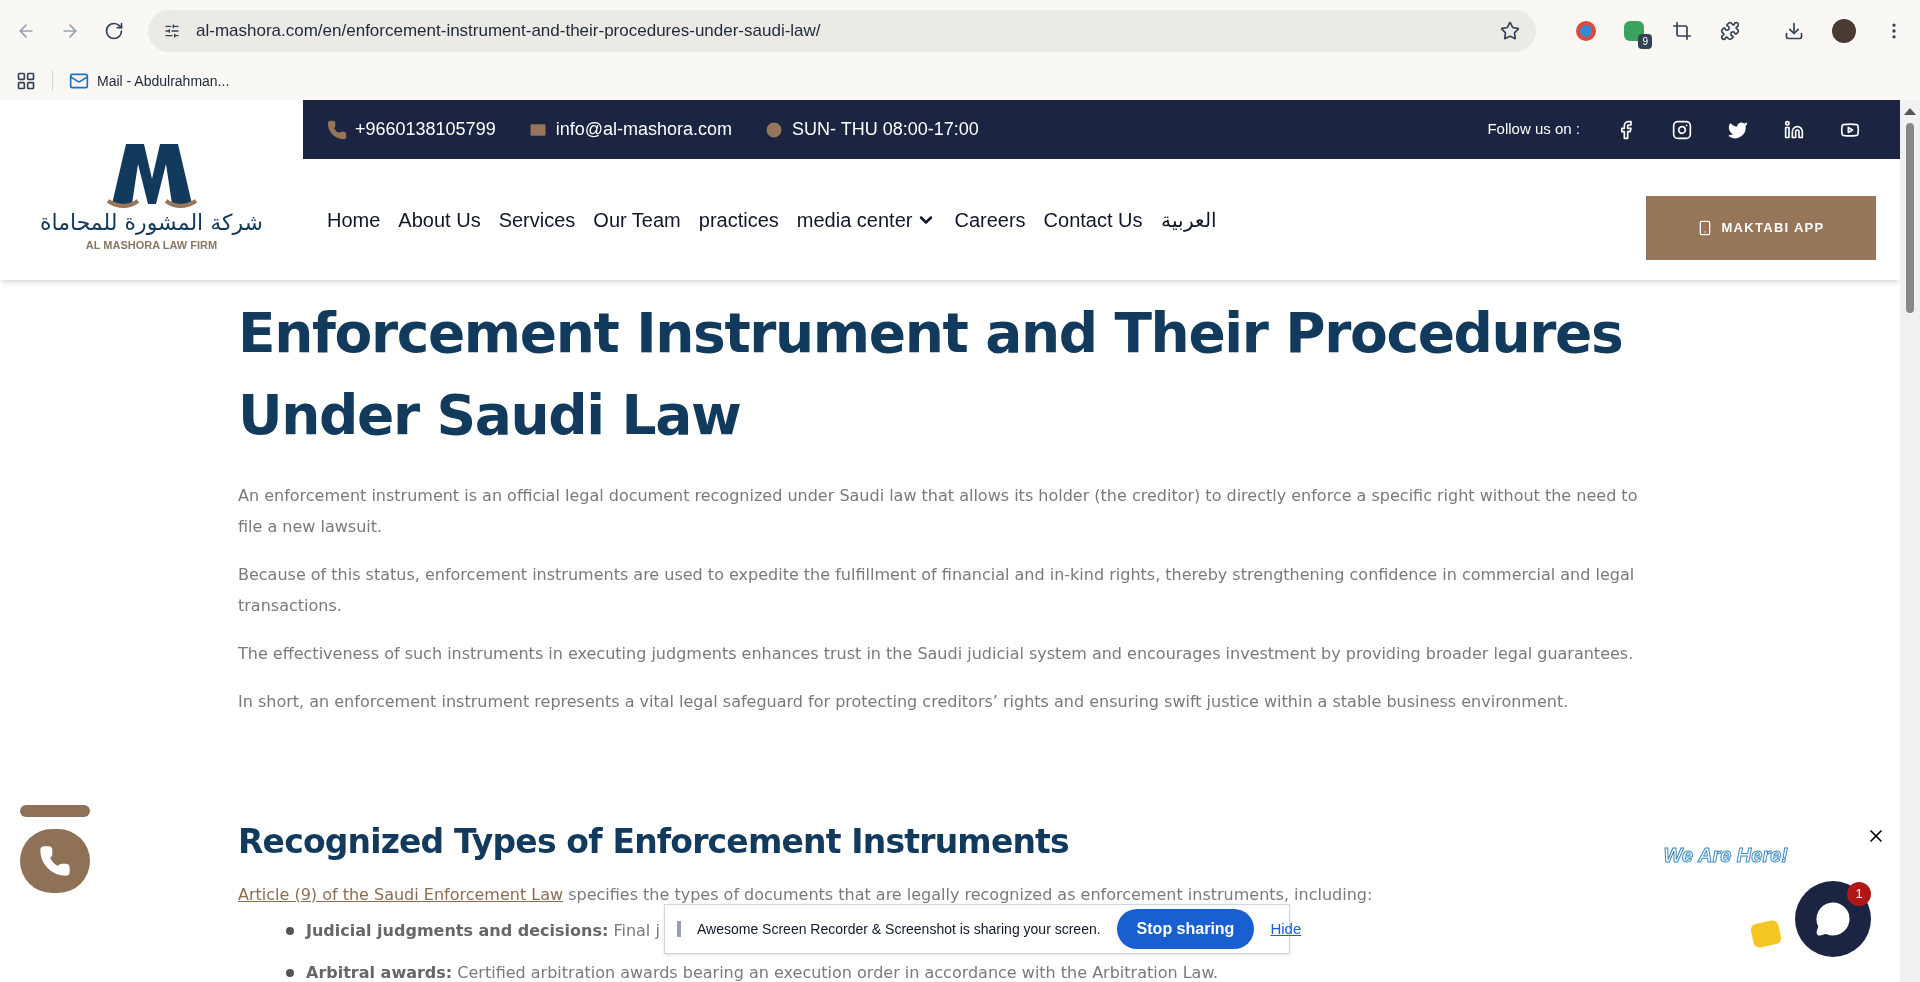 The image size is (1920, 982). Describe the element at coordinates (1586, 31) in the screenshot. I see `extension-icon` at that location.